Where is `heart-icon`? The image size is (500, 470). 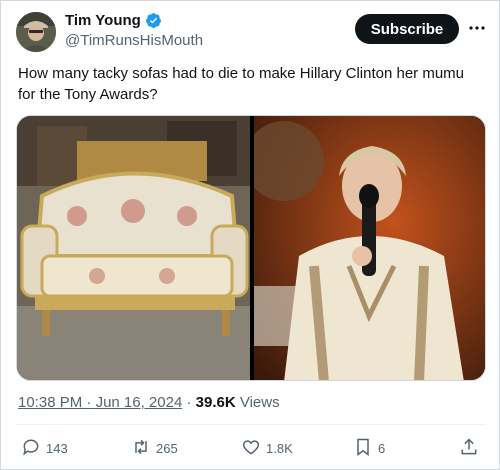 heart-icon is located at coordinates (251, 448).